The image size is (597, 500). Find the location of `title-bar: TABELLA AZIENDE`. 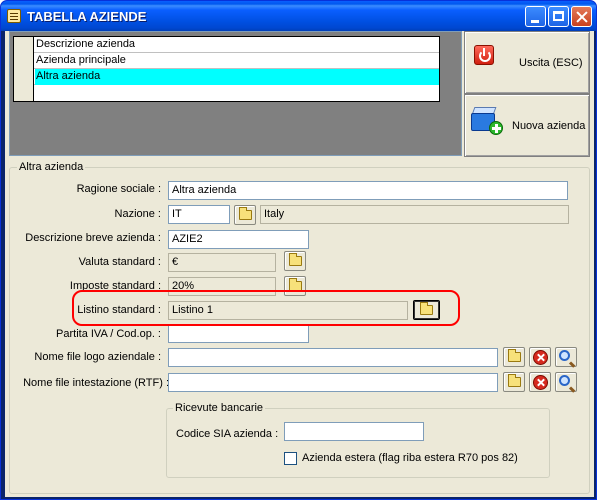

title-bar: TABELLA AZIENDE is located at coordinates (298, 16).